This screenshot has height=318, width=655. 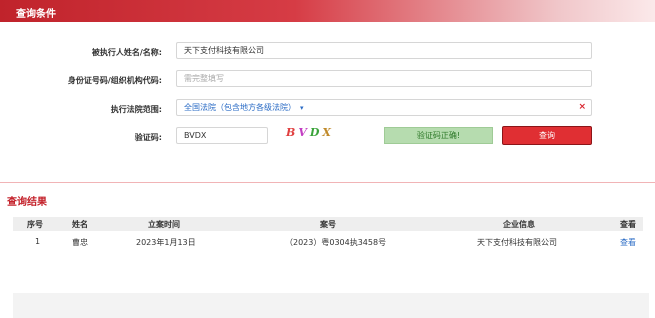 I want to click on header-title: 查询条件, so click(x=36, y=14).